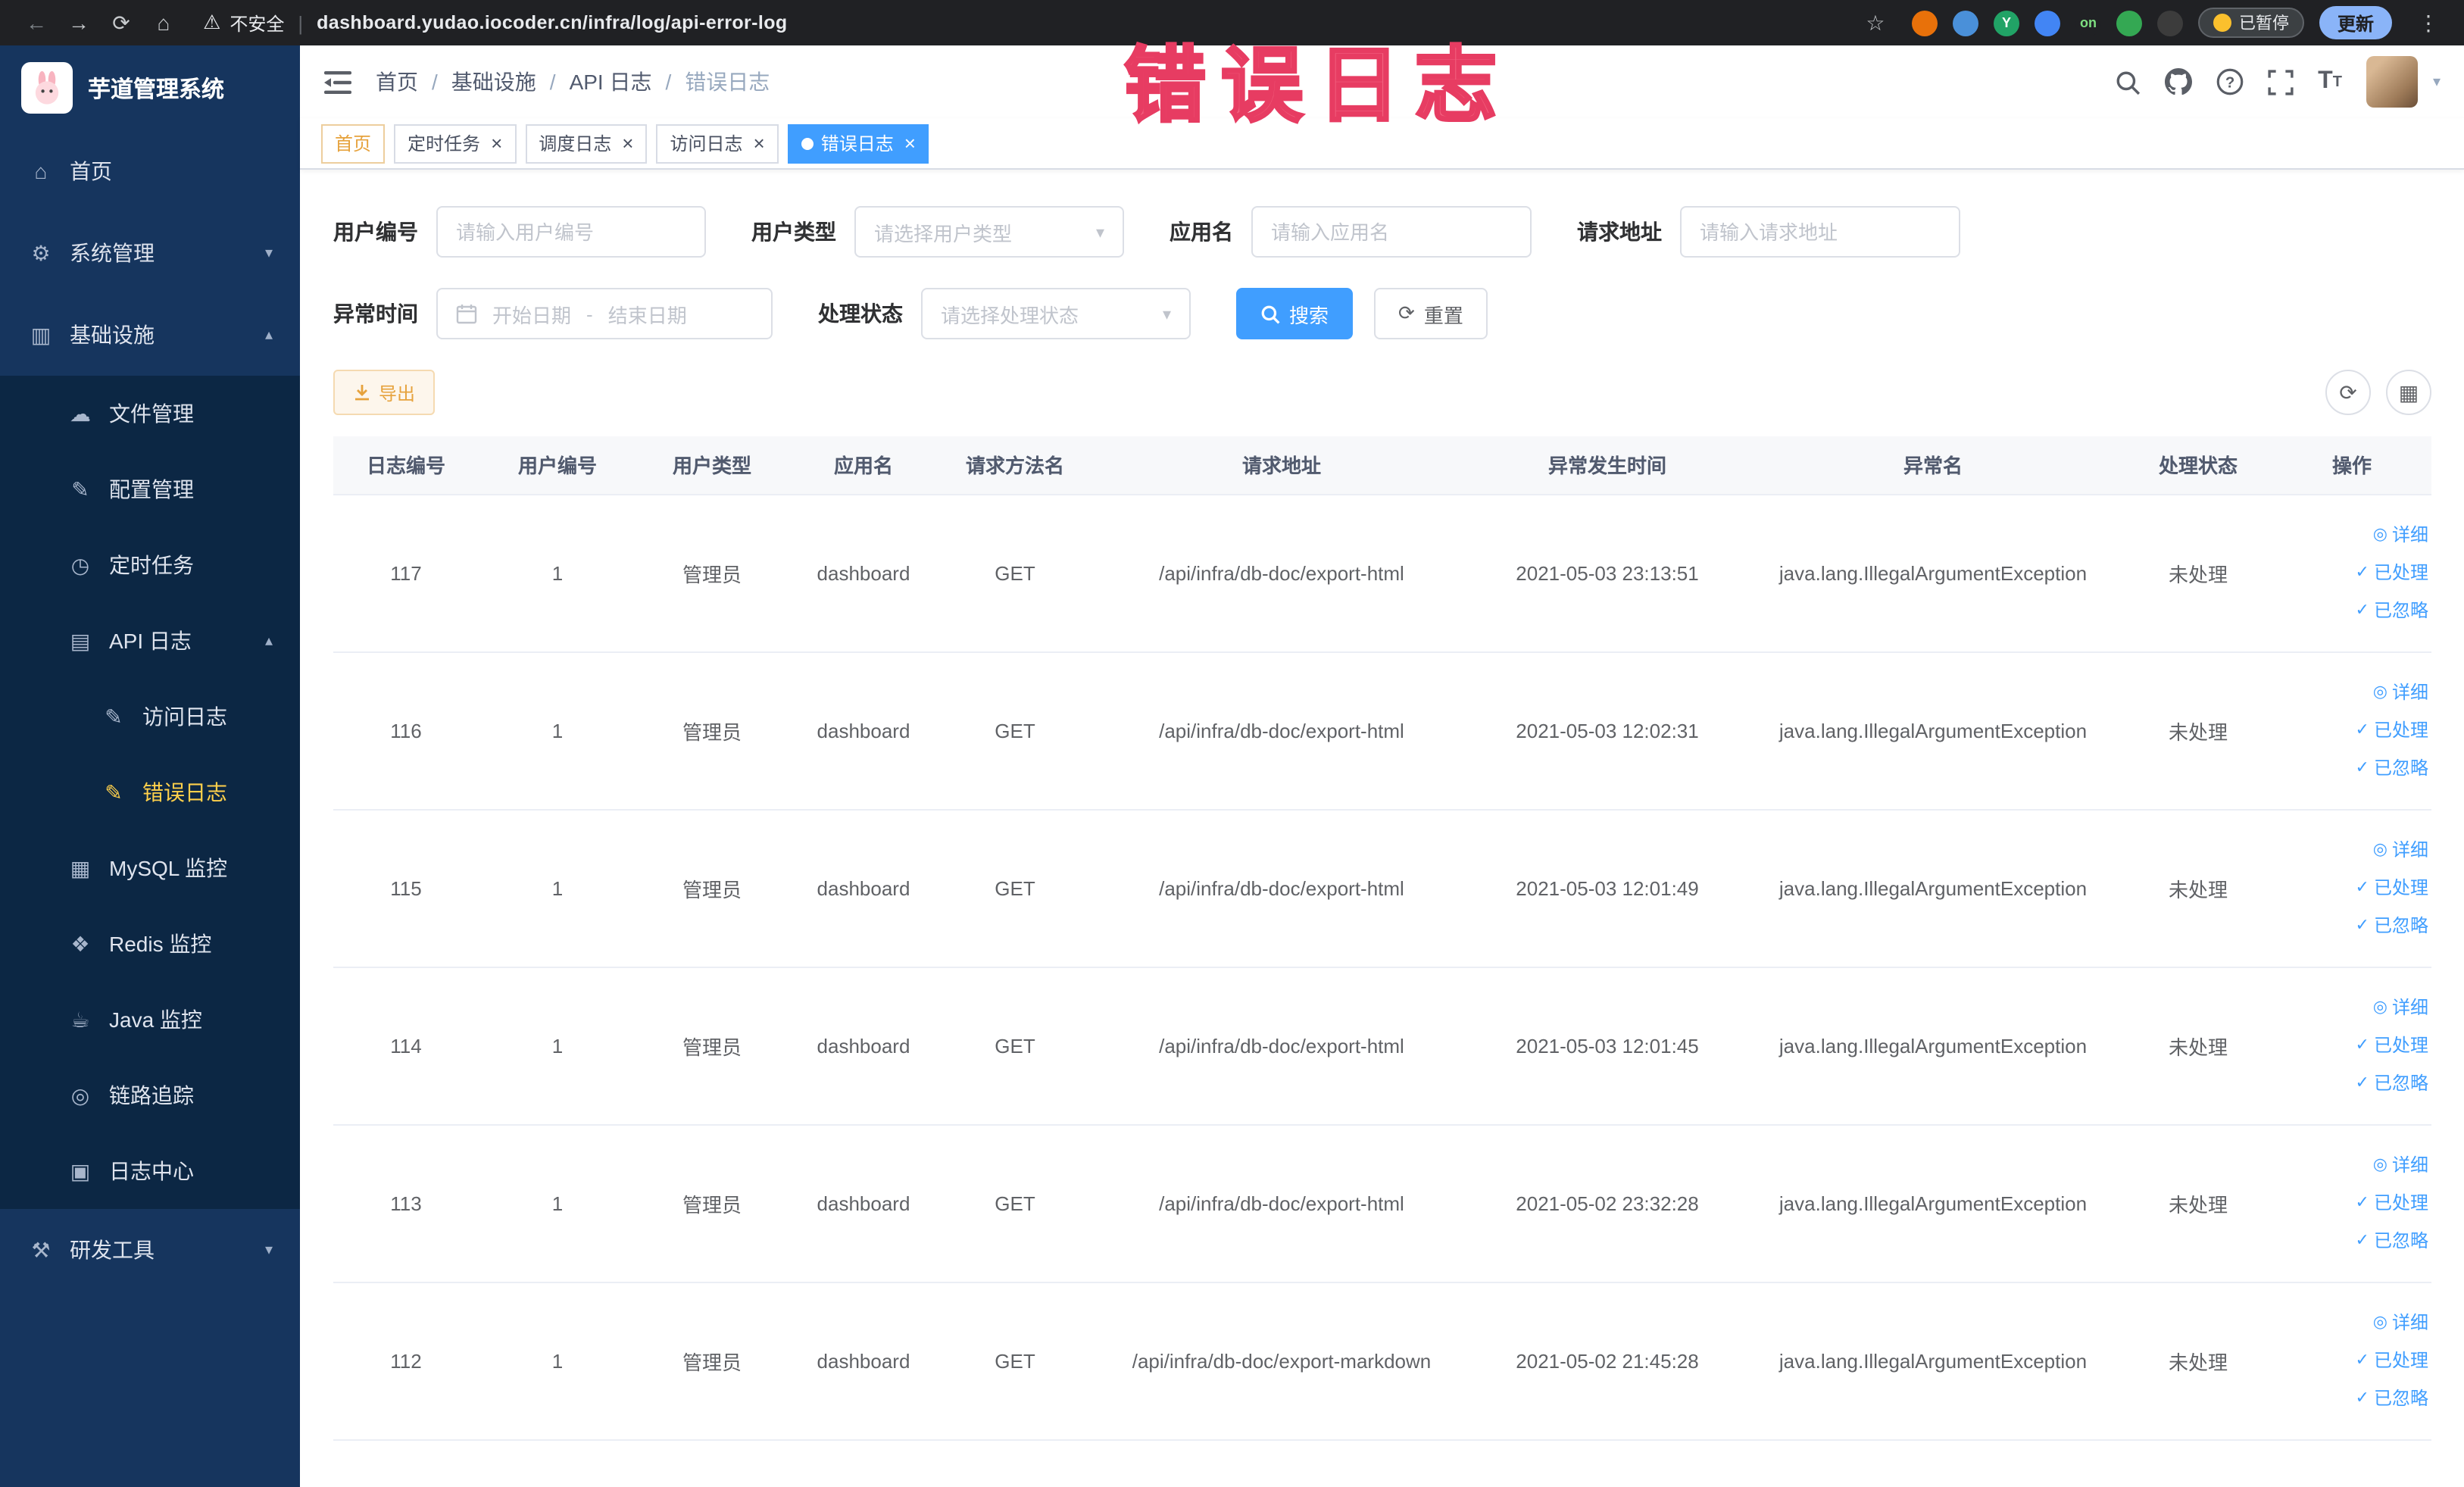  Describe the element at coordinates (150, 716) in the screenshot. I see `sidebar-item-access-log: ✎ 访问日志` at that location.